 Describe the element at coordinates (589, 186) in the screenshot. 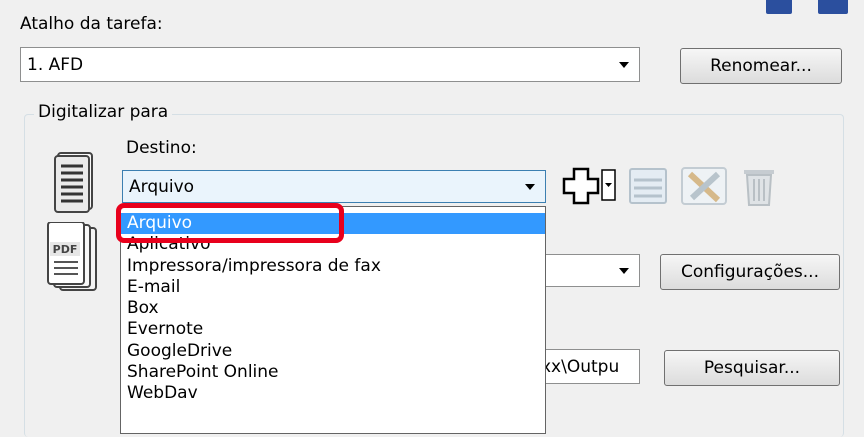

I see `add-destination-icon` at that location.